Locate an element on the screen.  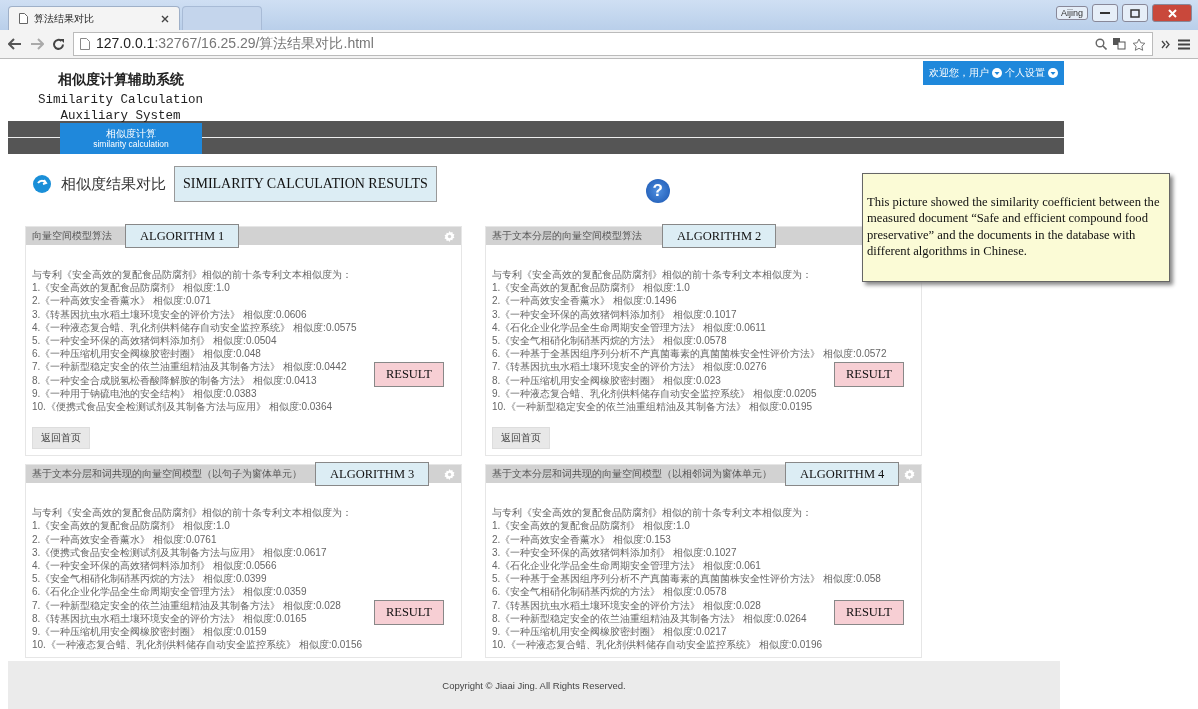
result-item: 6.《安全气相硝化制硝基丙烷的方法》 相似度:0.0578 is located at coordinates (609, 592).